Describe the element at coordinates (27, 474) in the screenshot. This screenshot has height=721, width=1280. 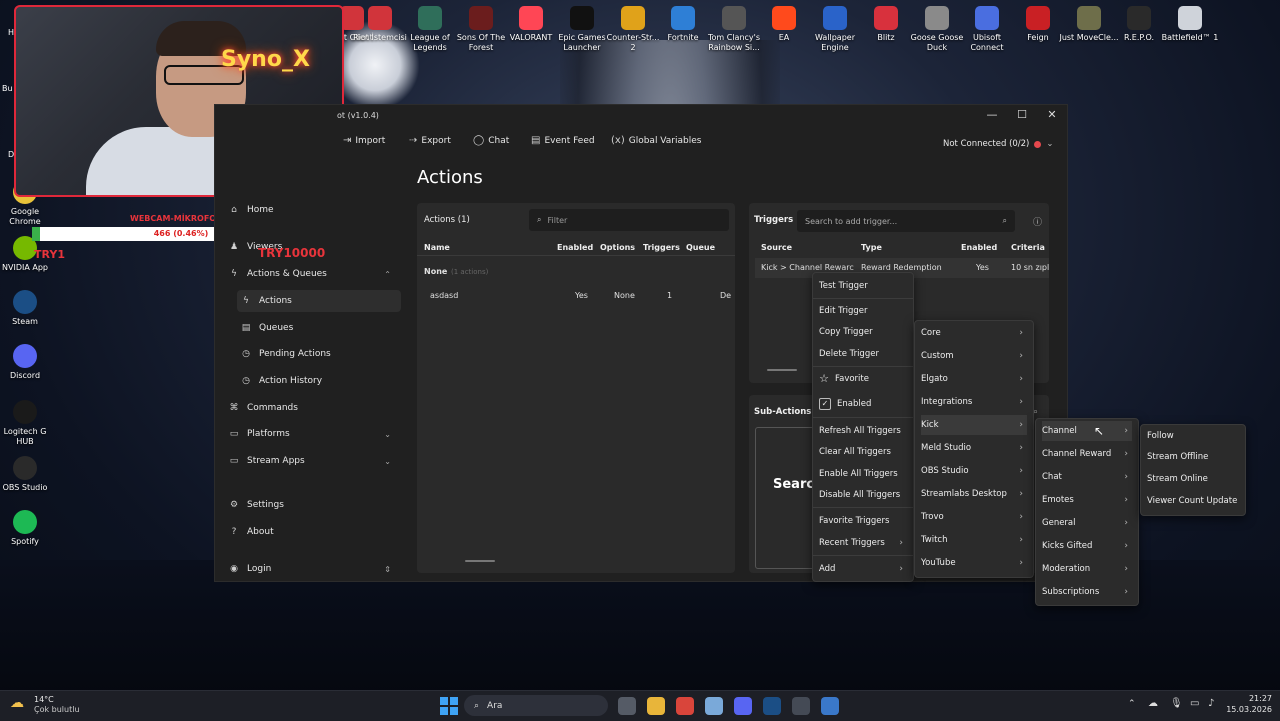
I see `desktop-icon: OBS Studio` at that location.